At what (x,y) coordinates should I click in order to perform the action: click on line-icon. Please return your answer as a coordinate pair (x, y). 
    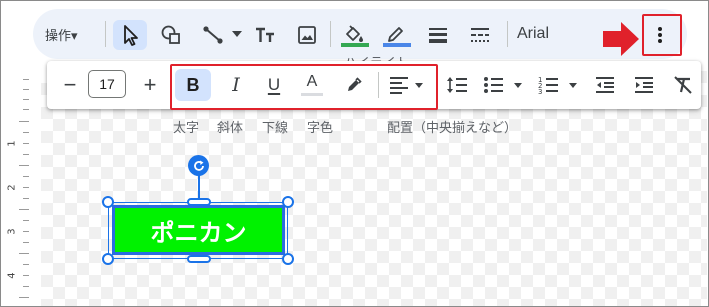
    Looking at the image, I should click on (213, 35).